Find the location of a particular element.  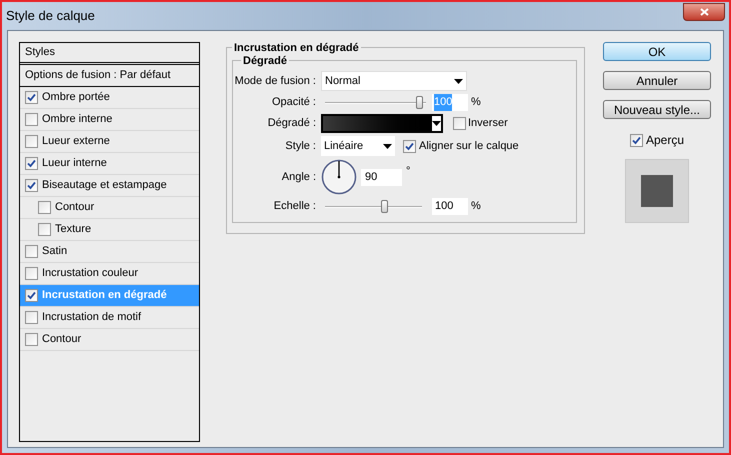

scale-field: 100 is located at coordinates (450, 206).